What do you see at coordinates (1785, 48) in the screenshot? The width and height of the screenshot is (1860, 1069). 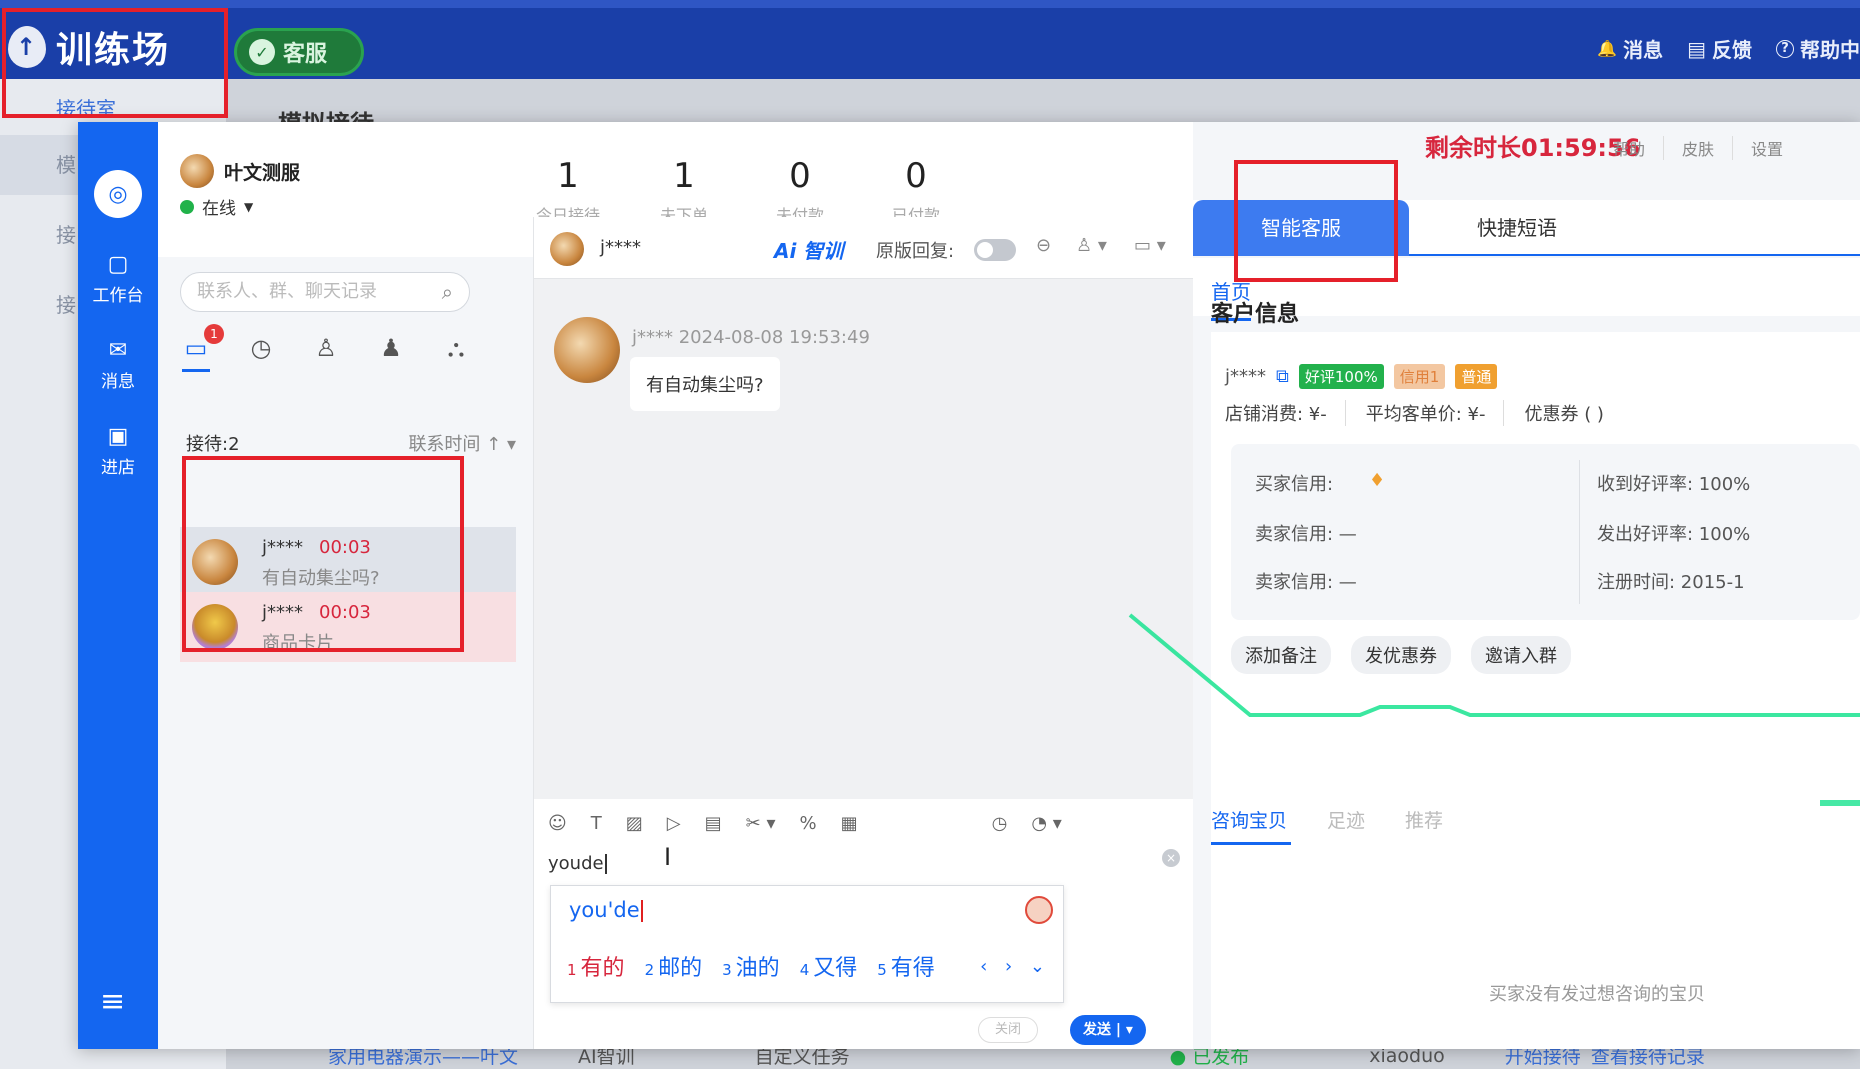 I see `help-icon: ?` at bounding box center [1785, 48].